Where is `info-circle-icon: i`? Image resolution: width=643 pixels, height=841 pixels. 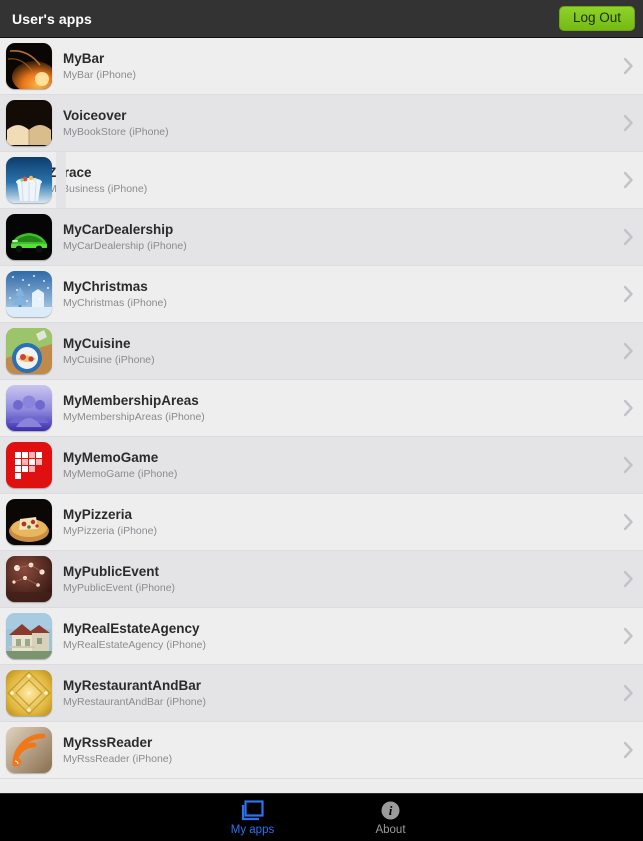 info-circle-icon: i is located at coordinates (390, 810).